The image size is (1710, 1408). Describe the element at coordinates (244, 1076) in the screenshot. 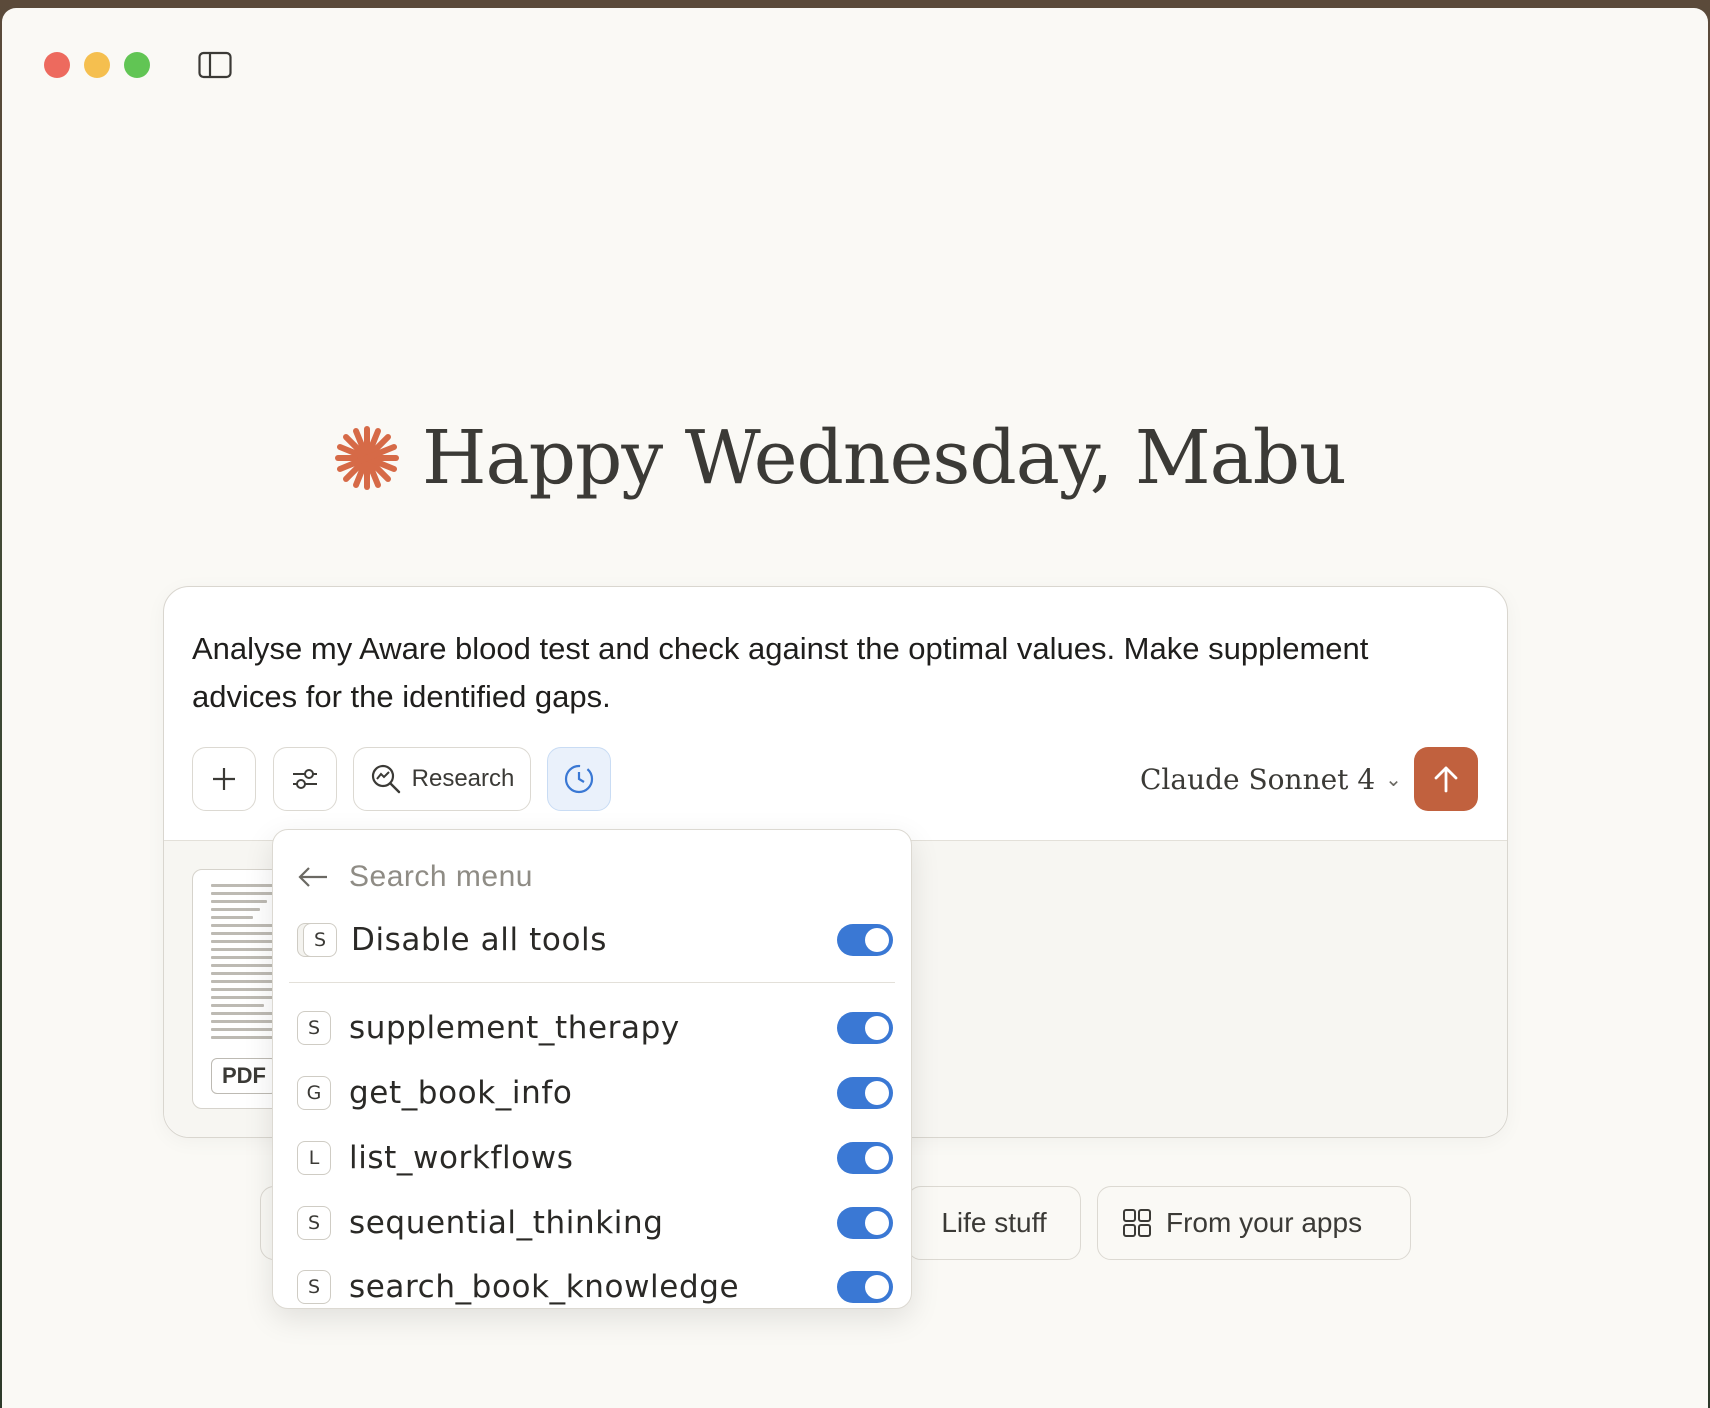

I see `pdf-label: PDF` at that location.